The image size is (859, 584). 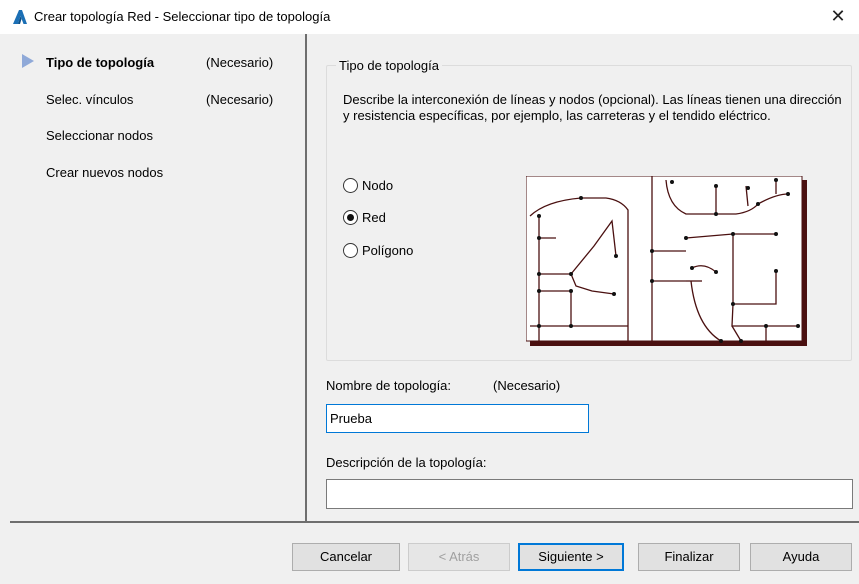 I want to click on finish-button: Finalizar, so click(x=689, y=557).